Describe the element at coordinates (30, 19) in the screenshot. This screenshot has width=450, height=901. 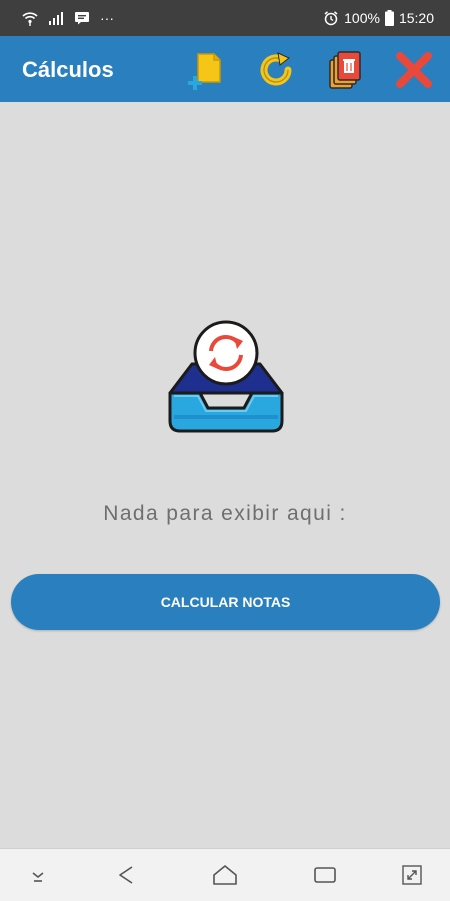
I see `wifi-icon` at that location.